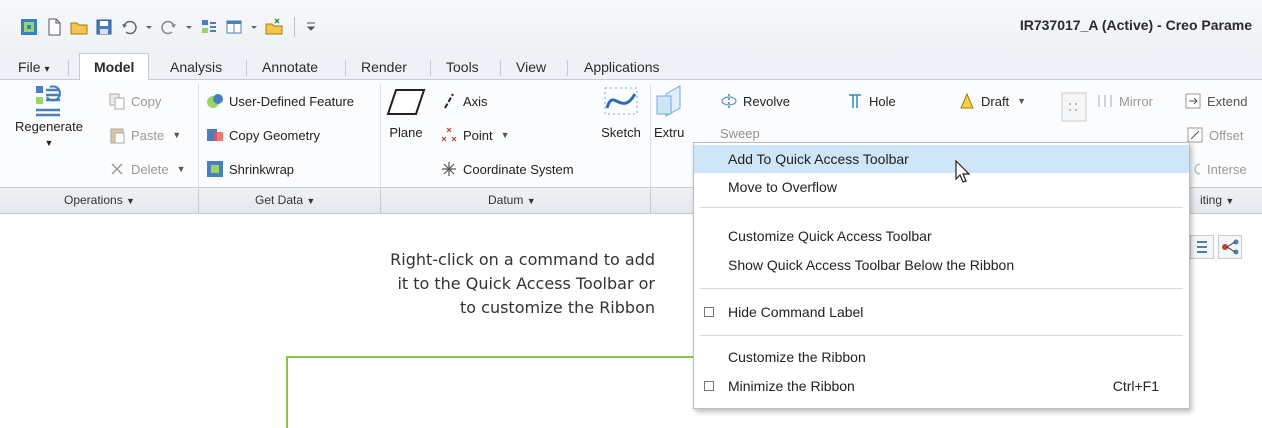 This screenshot has height=428, width=1262. What do you see at coordinates (518, 169) in the screenshot?
I see `coordinate-system-label: Coordinate System` at bounding box center [518, 169].